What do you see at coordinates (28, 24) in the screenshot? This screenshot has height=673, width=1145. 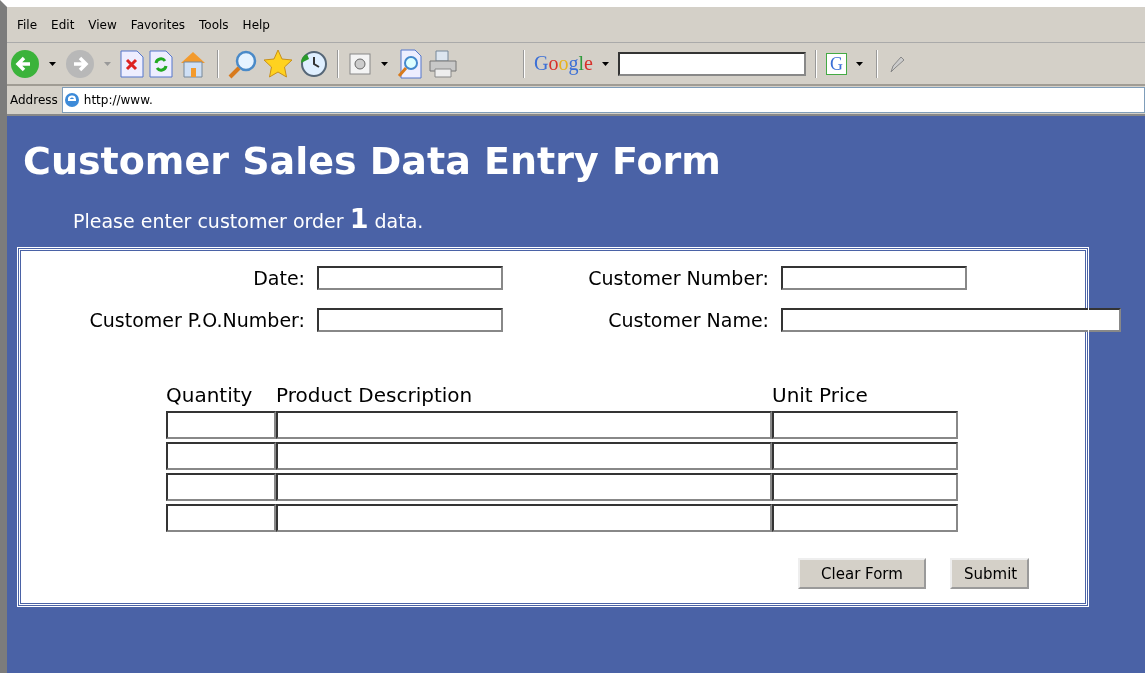 I see `menu-item: File` at bounding box center [28, 24].